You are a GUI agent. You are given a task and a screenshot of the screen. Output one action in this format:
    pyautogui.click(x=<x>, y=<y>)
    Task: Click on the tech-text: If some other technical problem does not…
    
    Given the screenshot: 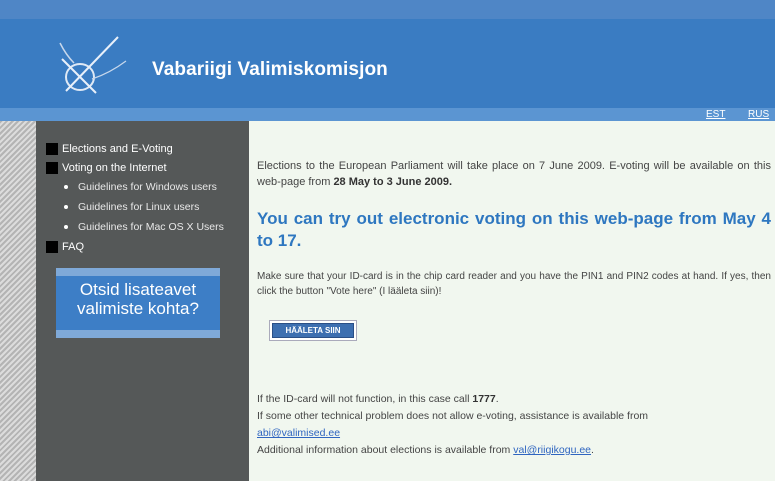 What is the action you would take?
    pyautogui.click(x=453, y=416)
    